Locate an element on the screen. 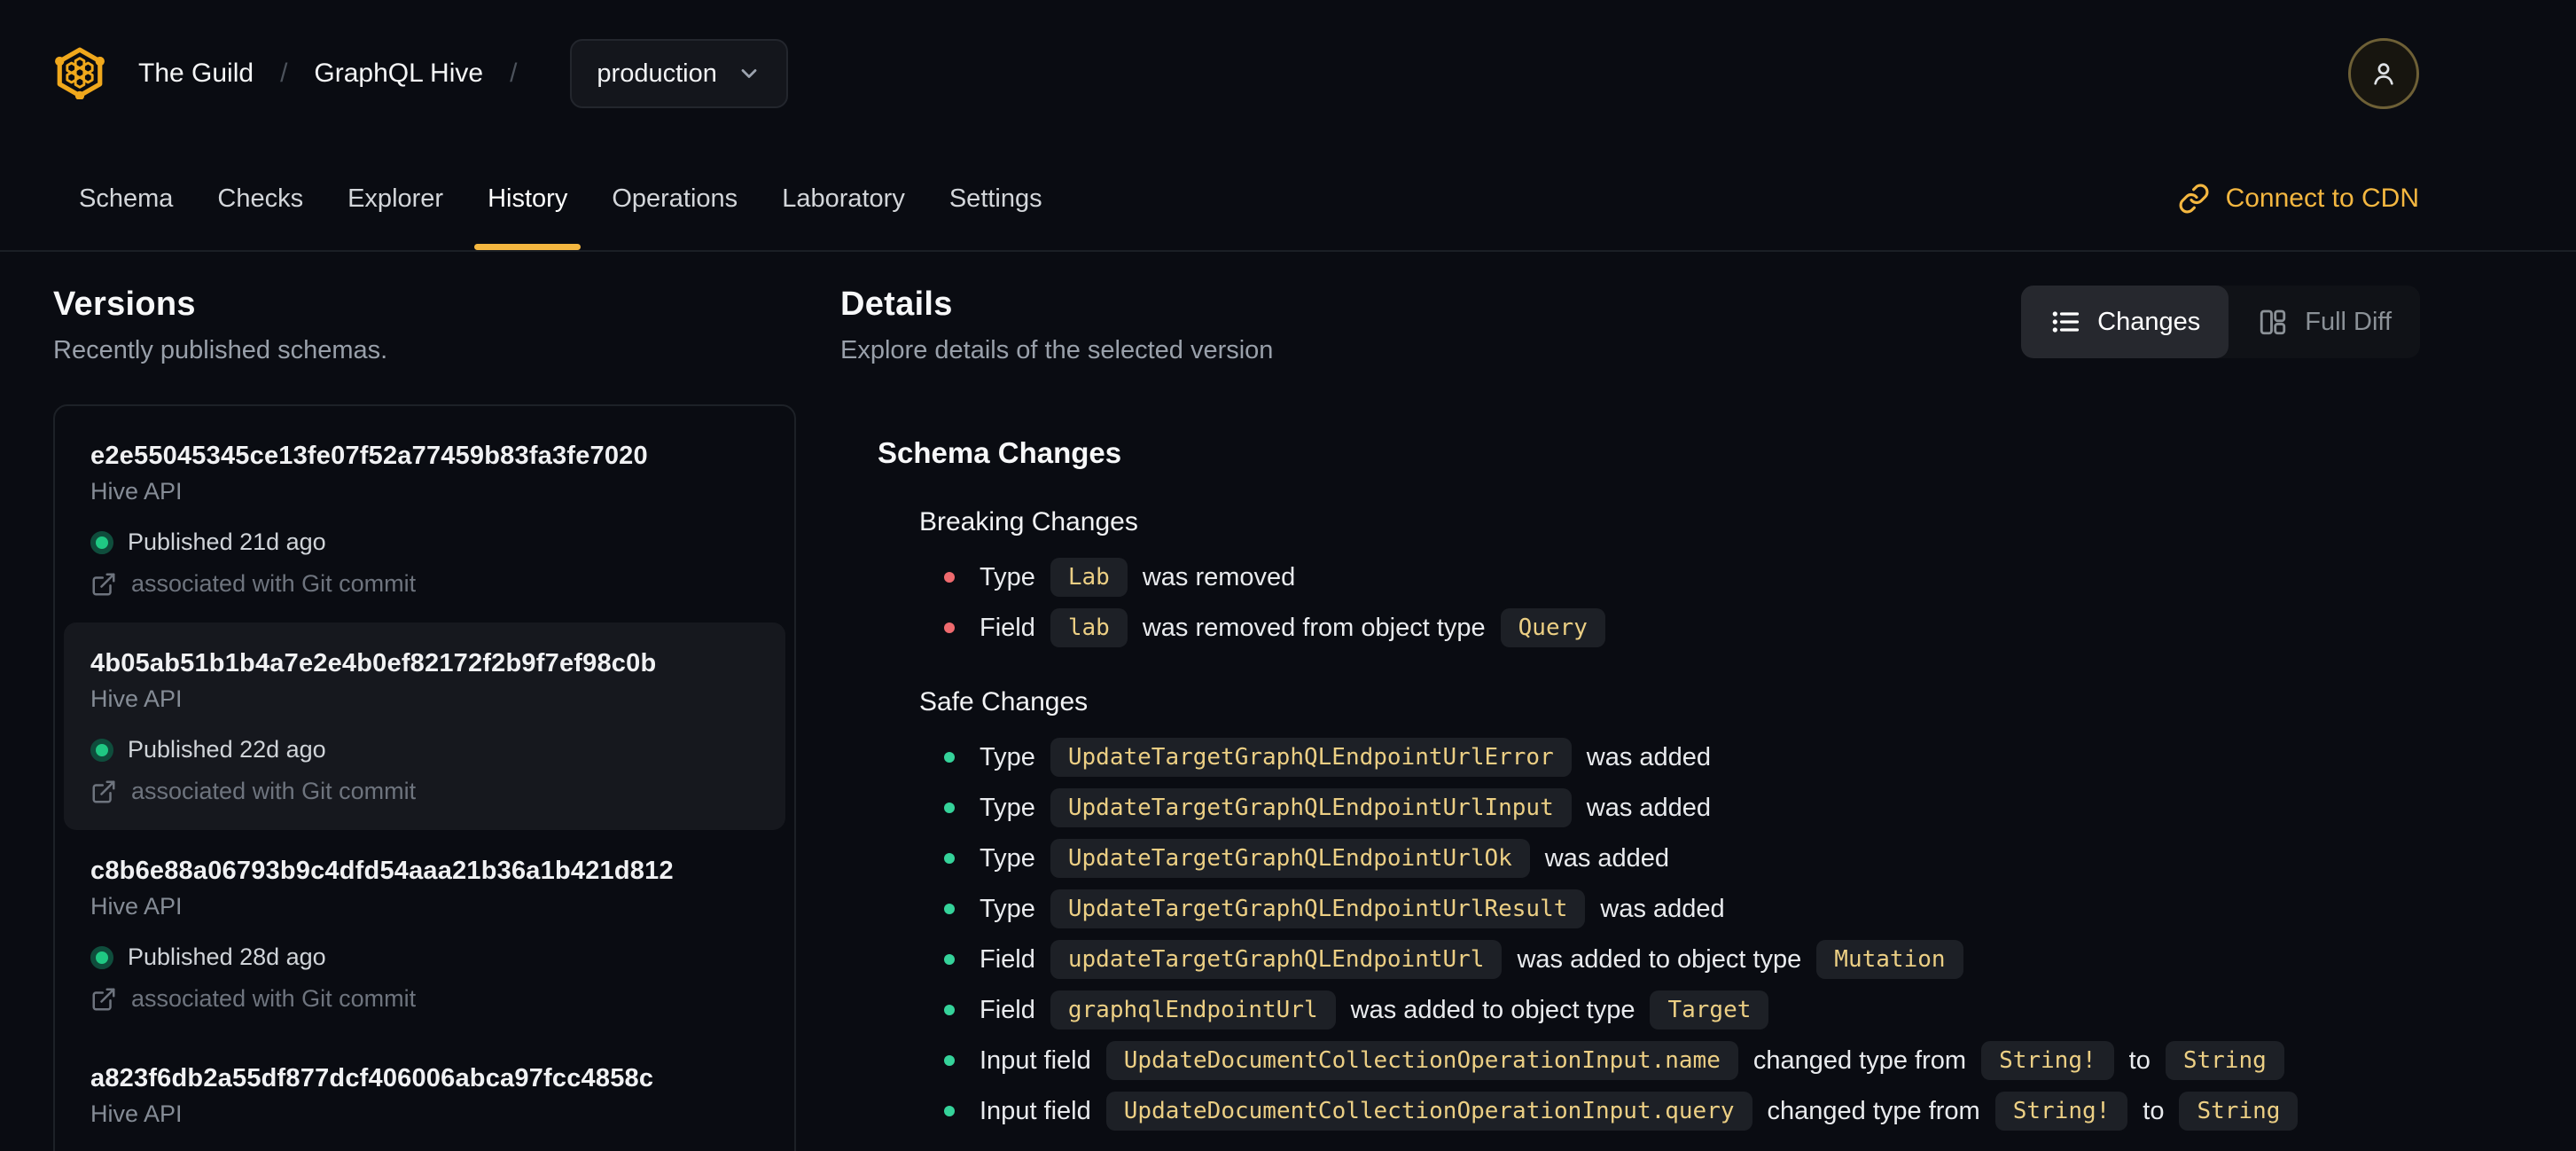 Image resolution: width=2576 pixels, height=1151 pixels. schema-change-item: Type Lab was removed is located at coordinates (1682, 577).